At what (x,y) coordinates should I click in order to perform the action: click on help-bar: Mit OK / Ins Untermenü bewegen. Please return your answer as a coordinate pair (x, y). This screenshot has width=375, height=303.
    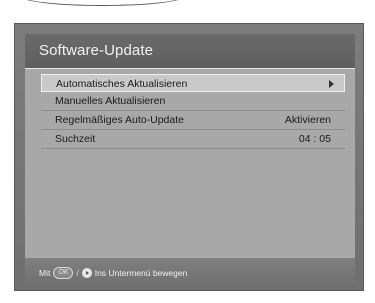
    Looking at the image, I should click on (190, 273).